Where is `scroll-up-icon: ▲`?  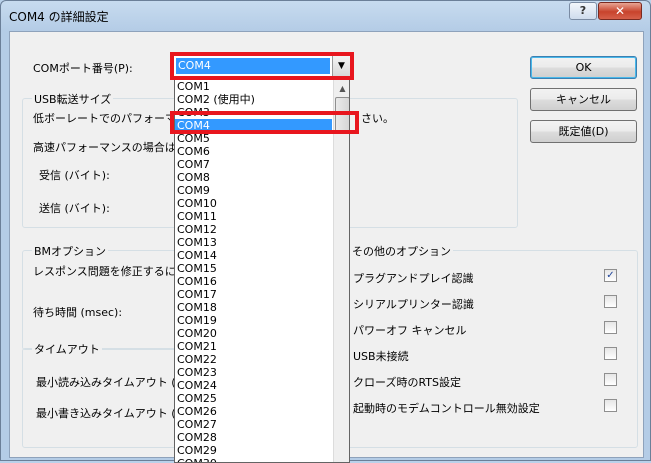 scroll-up-icon: ▲ is located at coordinates (342, 88).